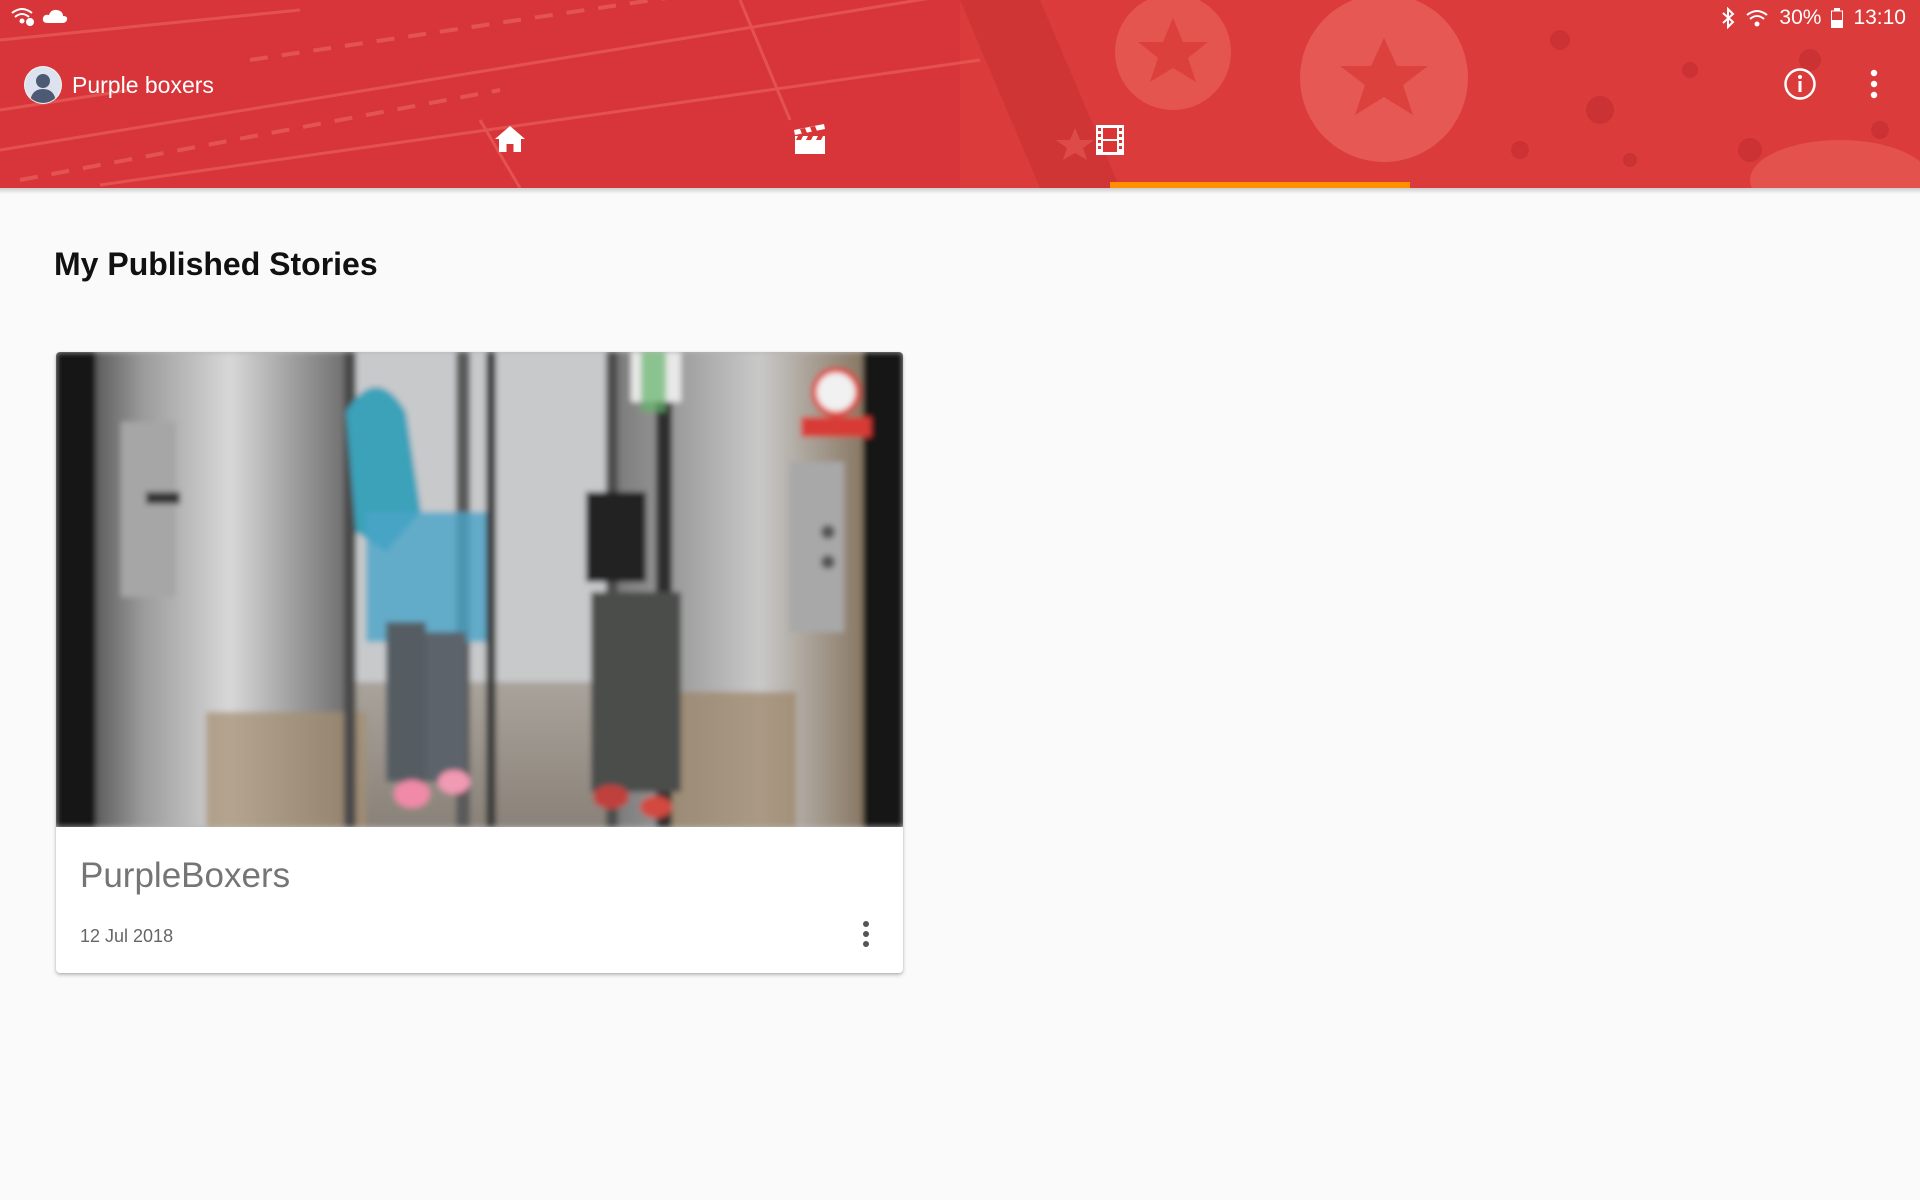 The height and width of the screenshot is (1200, 1920). I want to click on story-title: PurpleBoxers, so click(185, 875).